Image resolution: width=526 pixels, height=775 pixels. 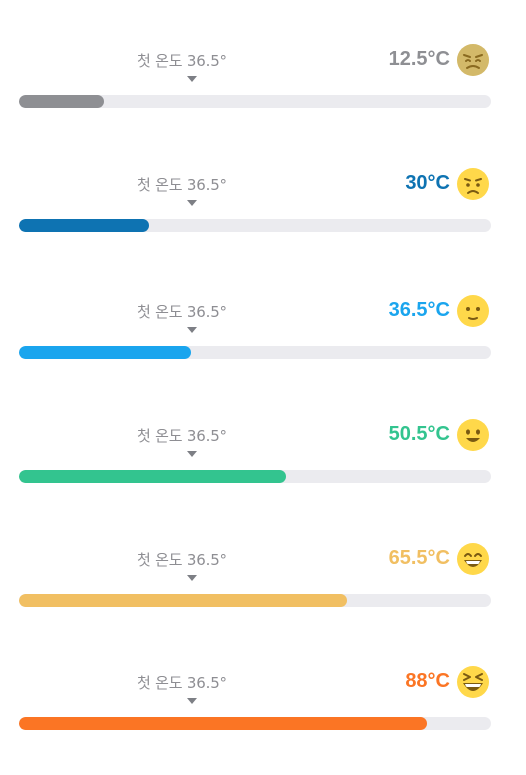 What do you see at coordinates (427, 183) in the screenshot?
I see `temperature-value: 30°C` at bounding box center [427, 183].